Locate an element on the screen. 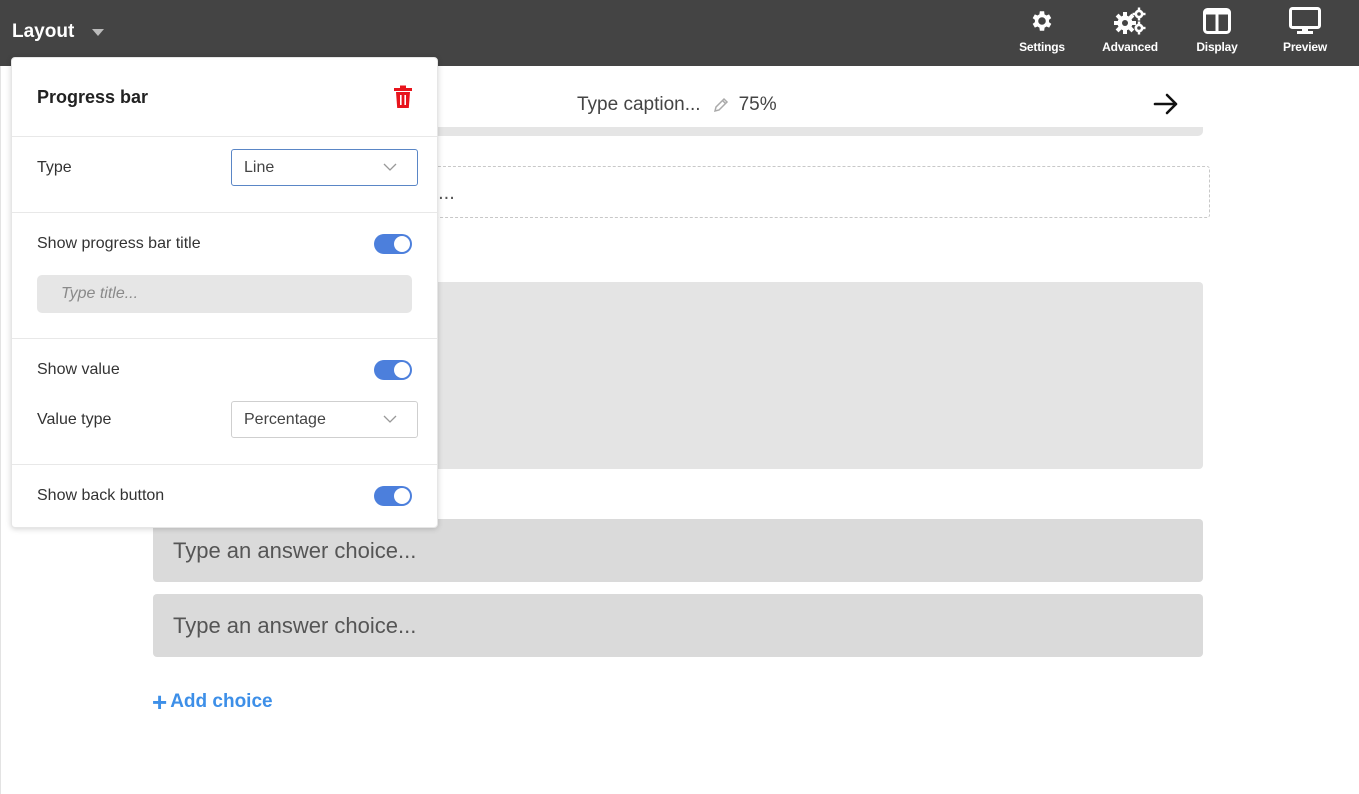 The height and width of the screenshot is (794, 1359). add-choice-button: + Add choice is located at coordinates (212, 702).